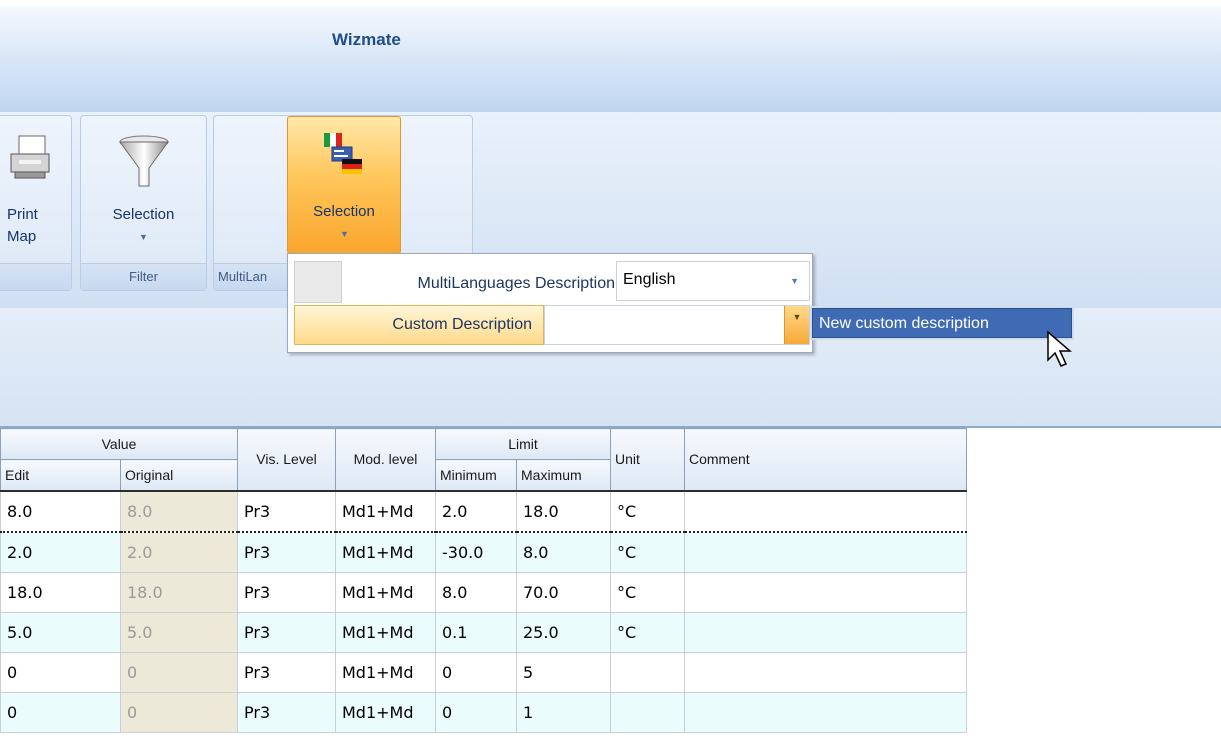 This screenshot has width=1221, height=740. Describe the element at coordinates (22, 214) in the screenshot. I see `print-label: Print` at that location.